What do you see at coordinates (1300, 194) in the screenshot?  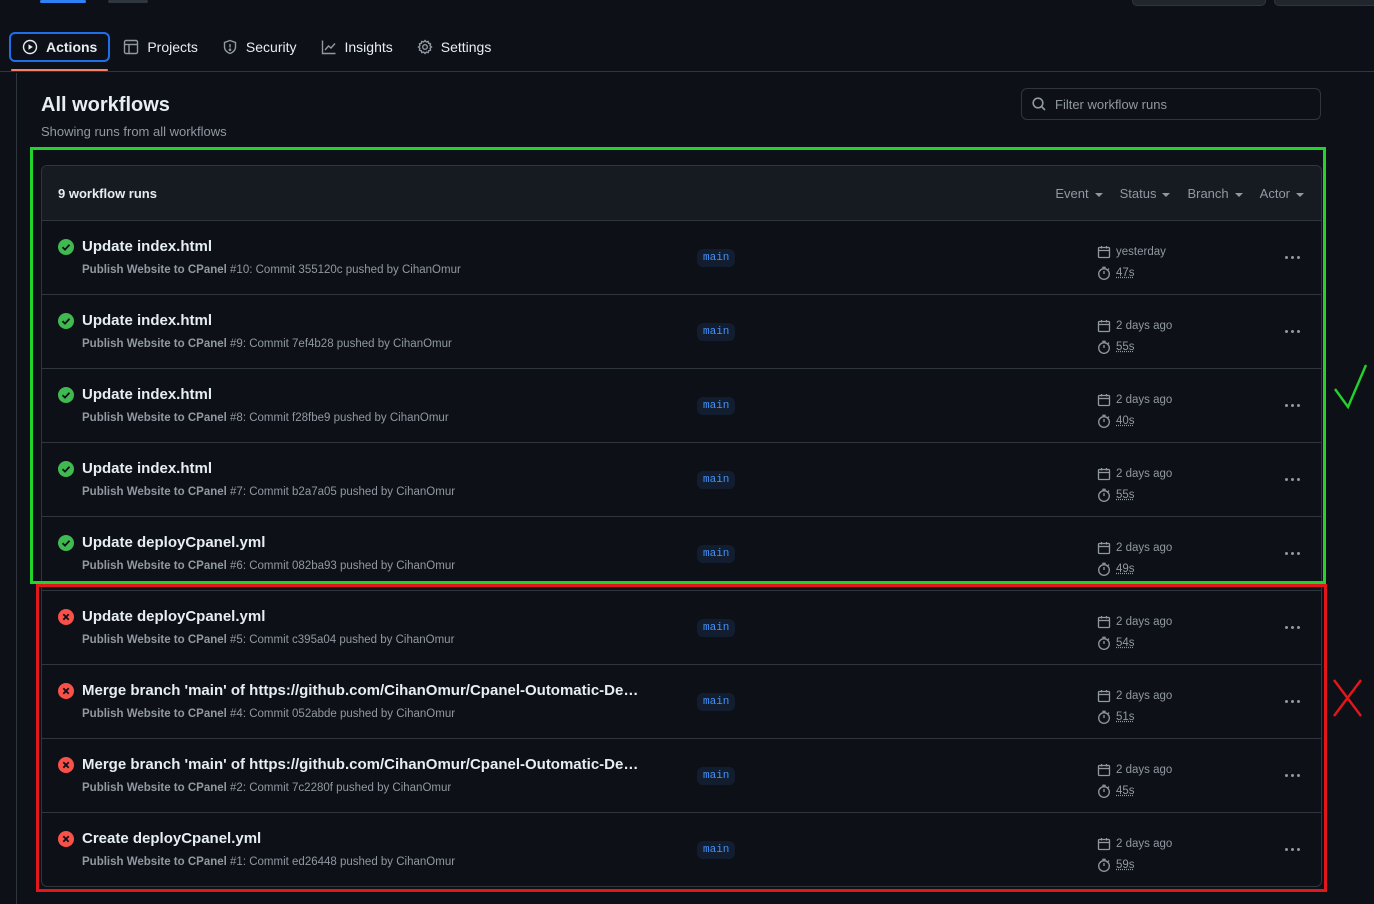 I see `caret-down-icon` at bounding box center [1300, 194].